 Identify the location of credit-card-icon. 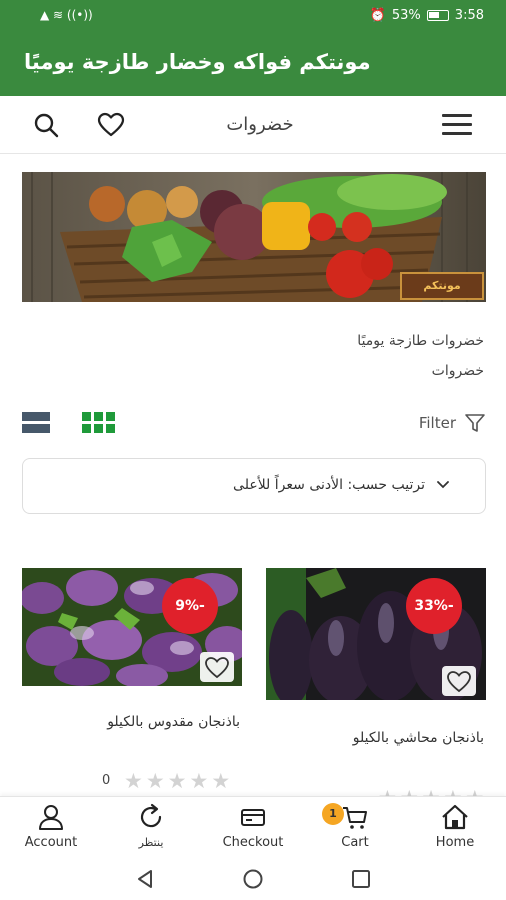
(253, 817).